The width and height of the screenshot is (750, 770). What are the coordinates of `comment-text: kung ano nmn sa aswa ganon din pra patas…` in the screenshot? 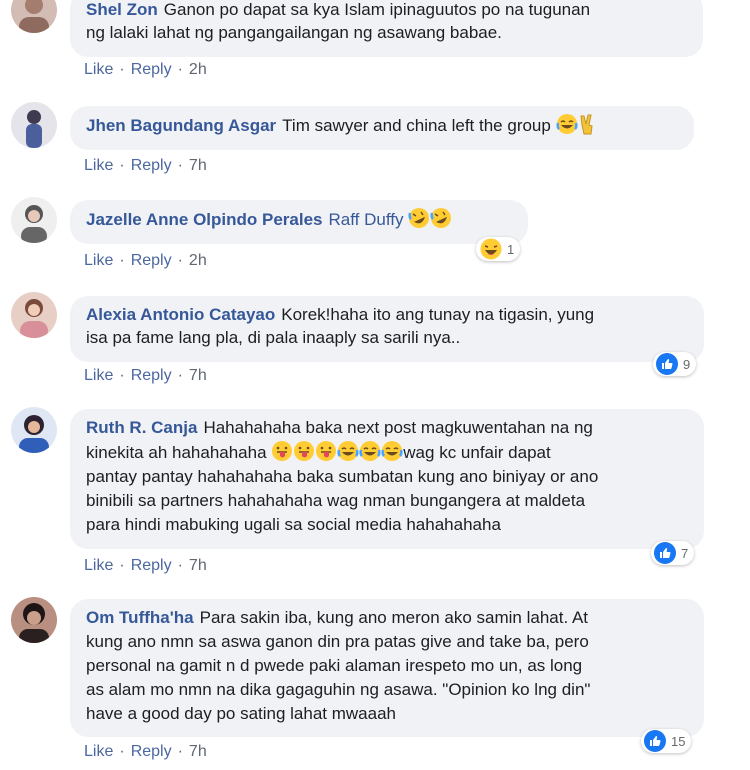 It's located at (337, 641).